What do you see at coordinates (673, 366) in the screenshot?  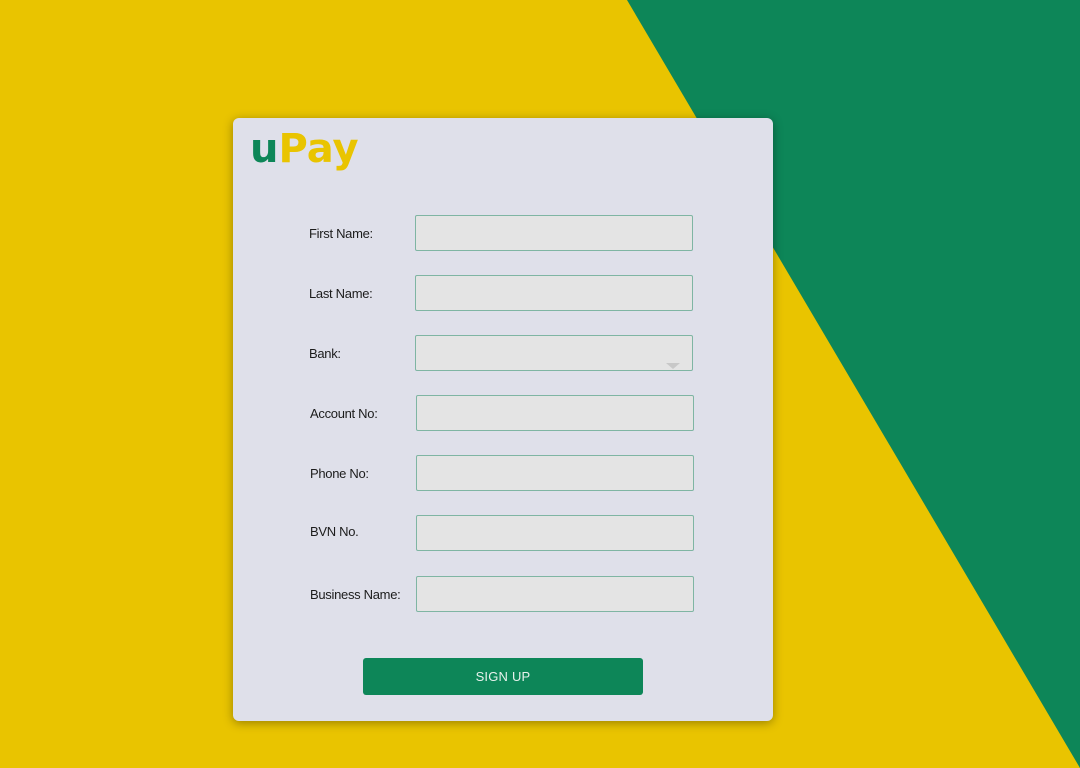 I see `chevron-down-icon` at bounding box center [673, 366].